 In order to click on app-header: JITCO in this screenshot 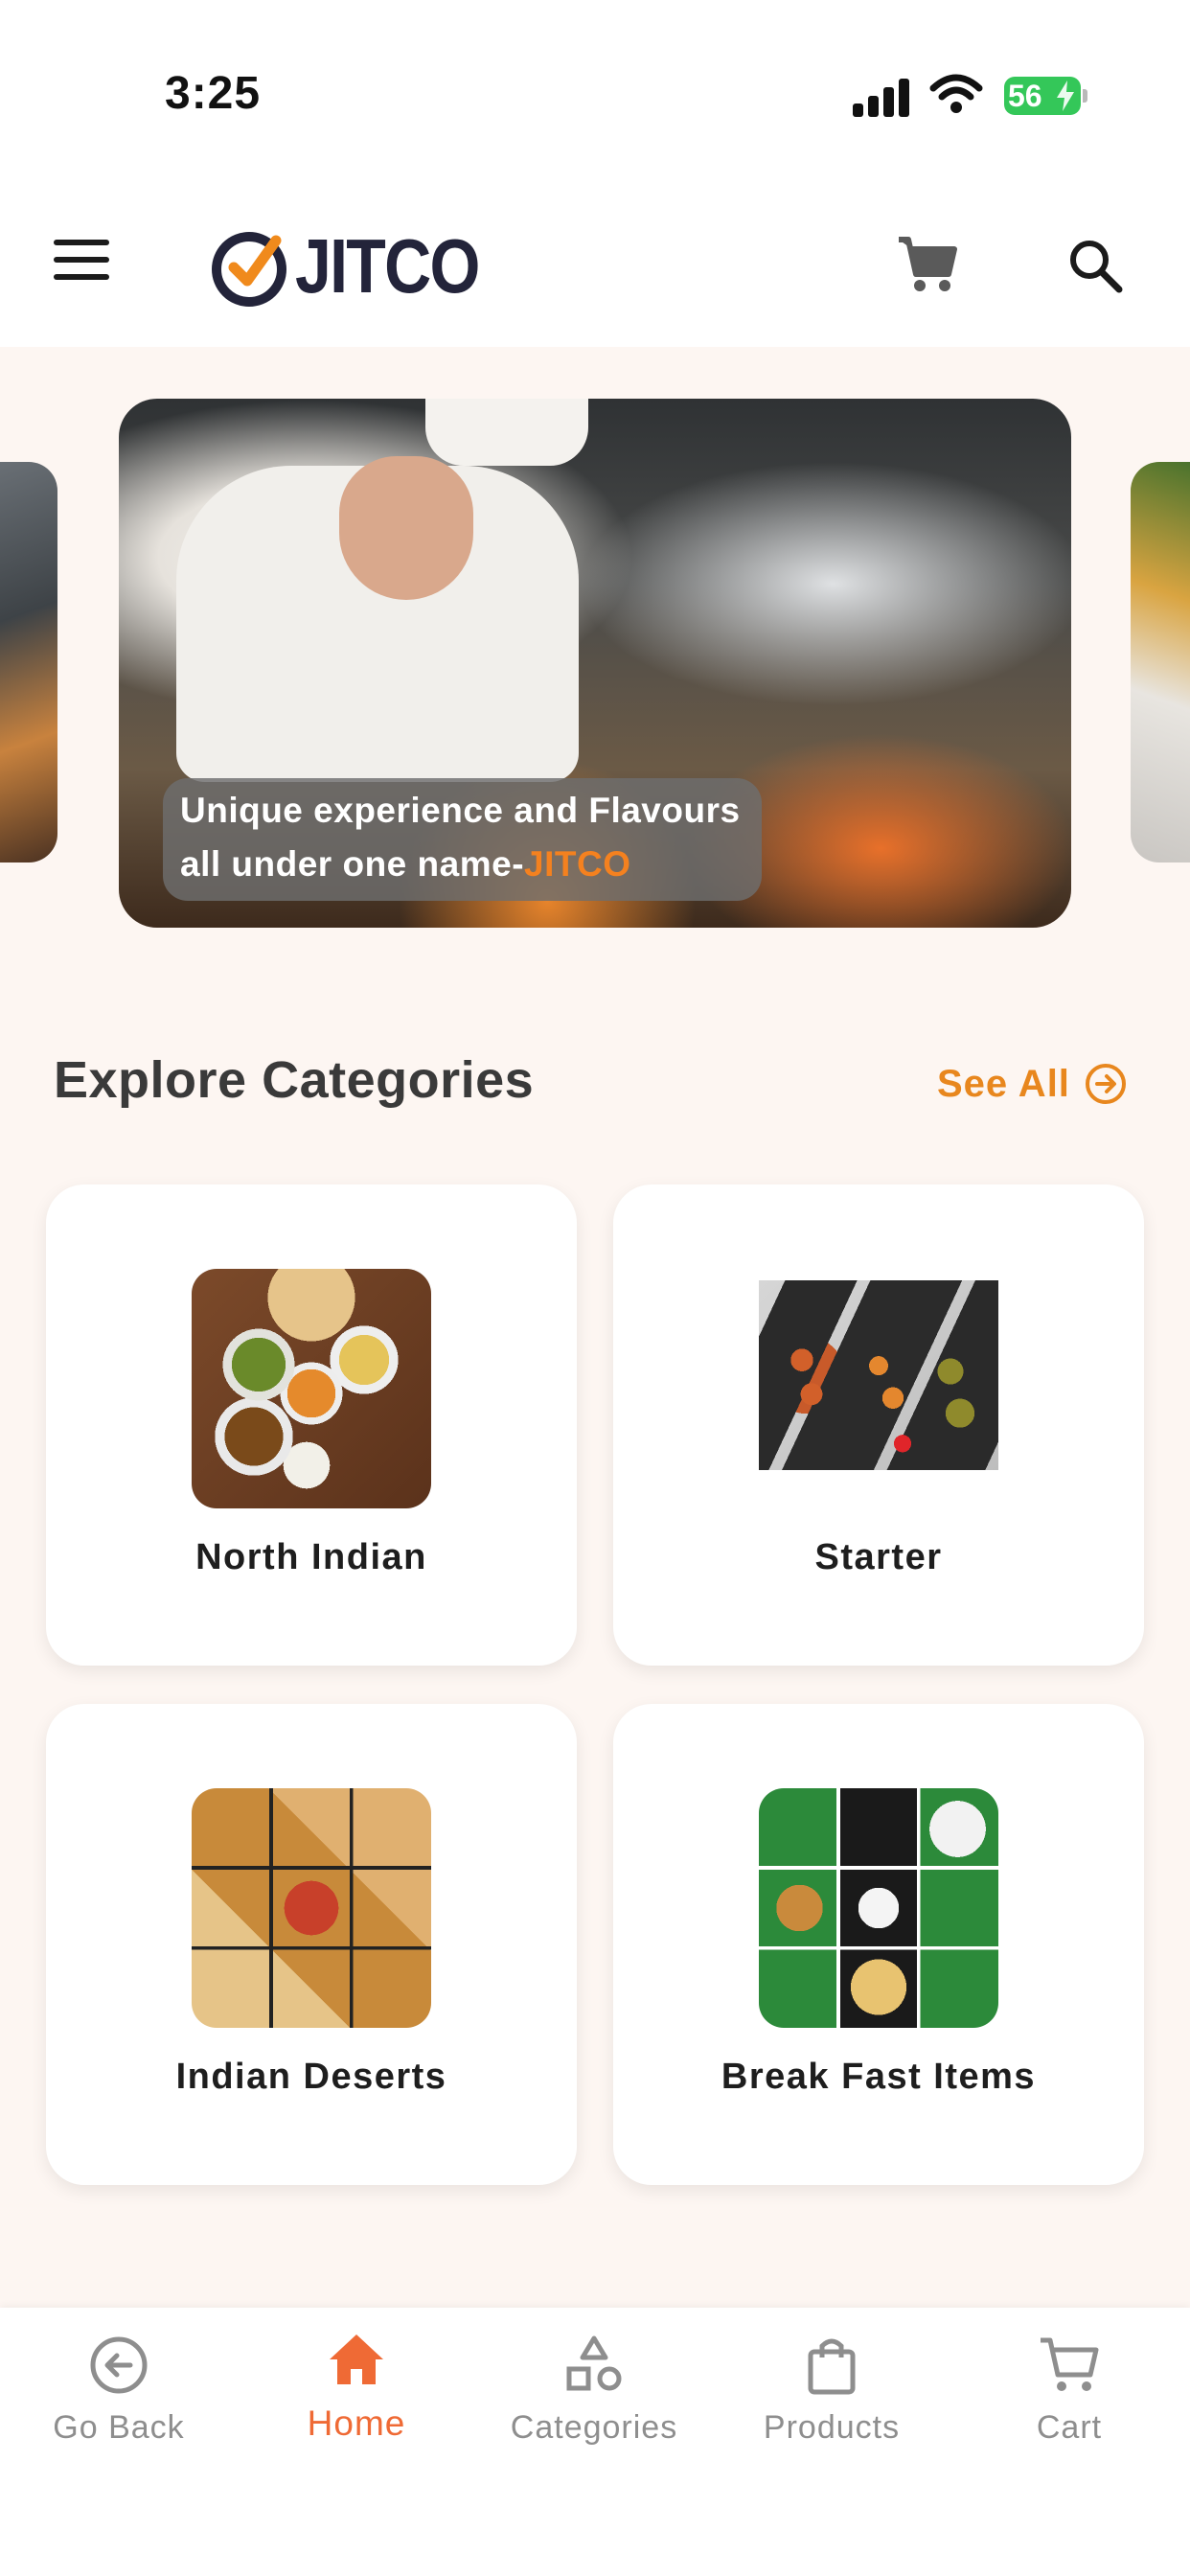, I will do `click(595, 264)`.